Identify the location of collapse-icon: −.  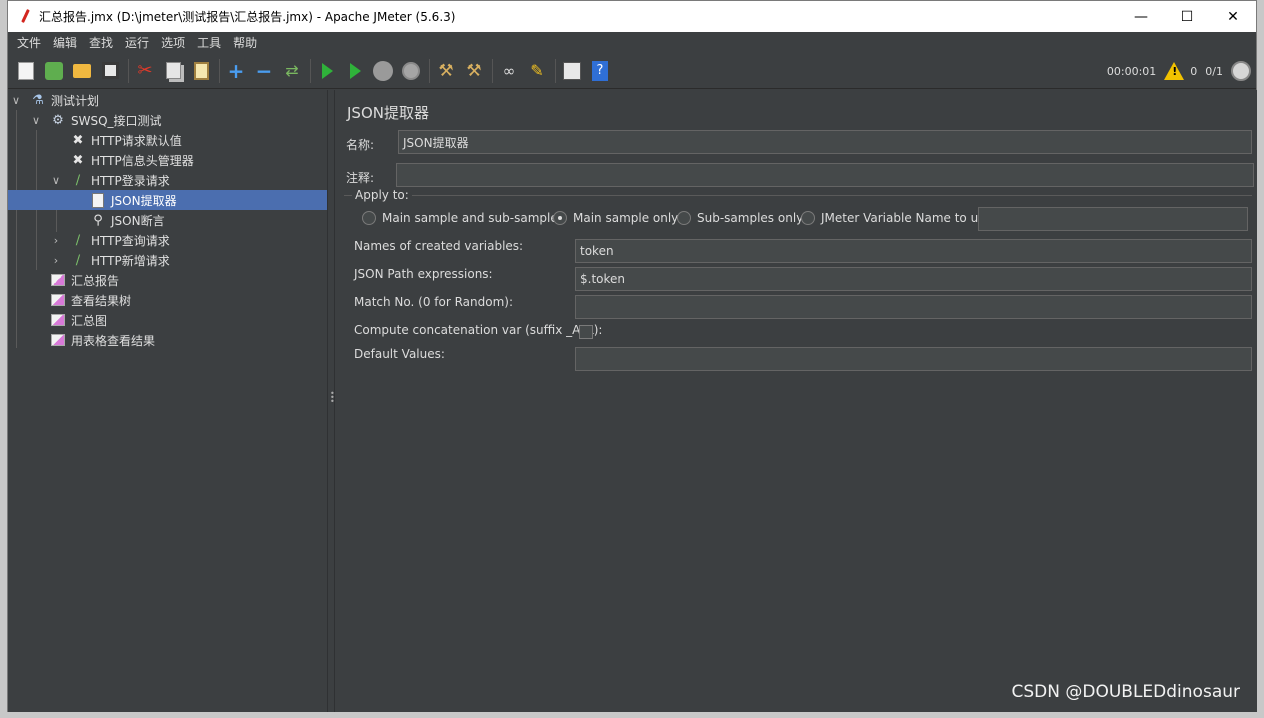
(264, 70).